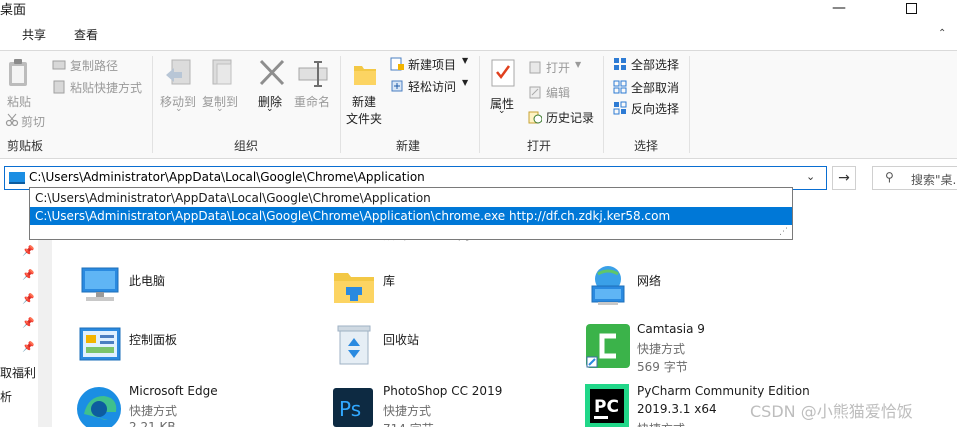 The height and width of the screenshot is (427, 957). I want to click on this-pc-label: 此电脑, so click(147, 280).